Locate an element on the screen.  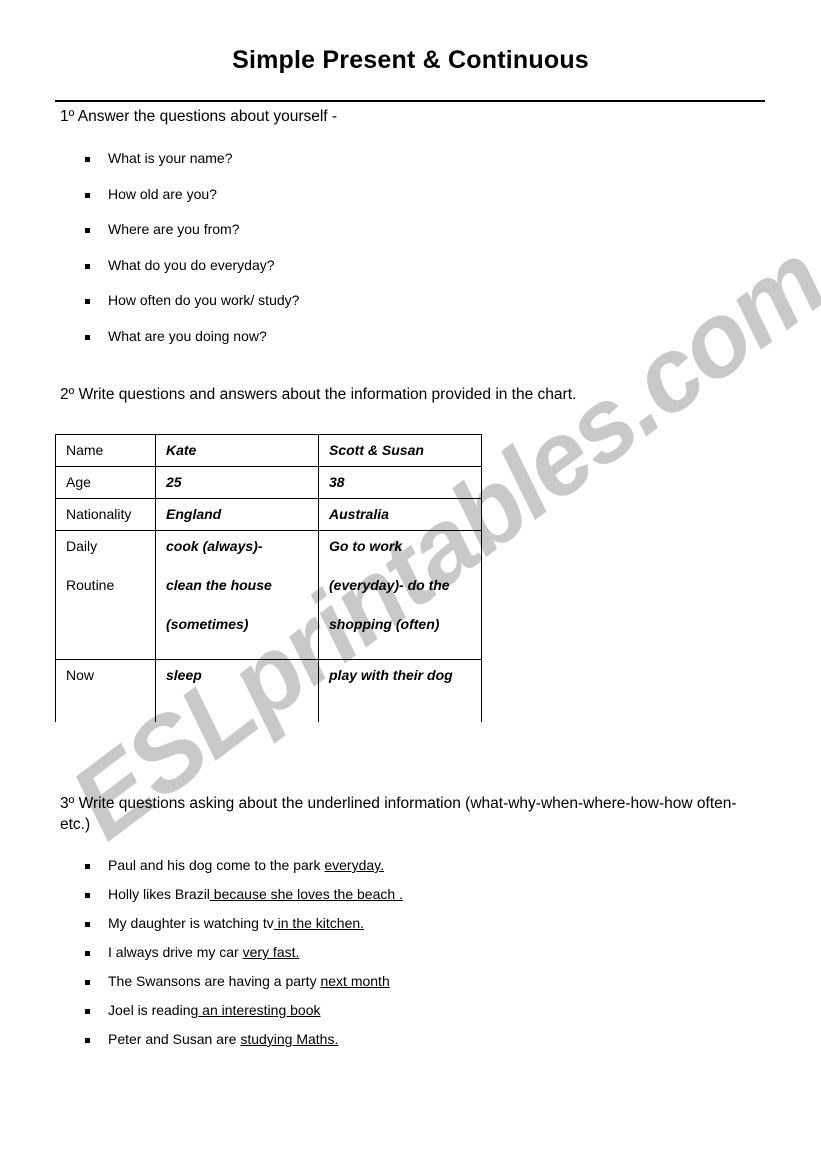
kate-value-line: cook (always)- is located at coordinates (214, 546).